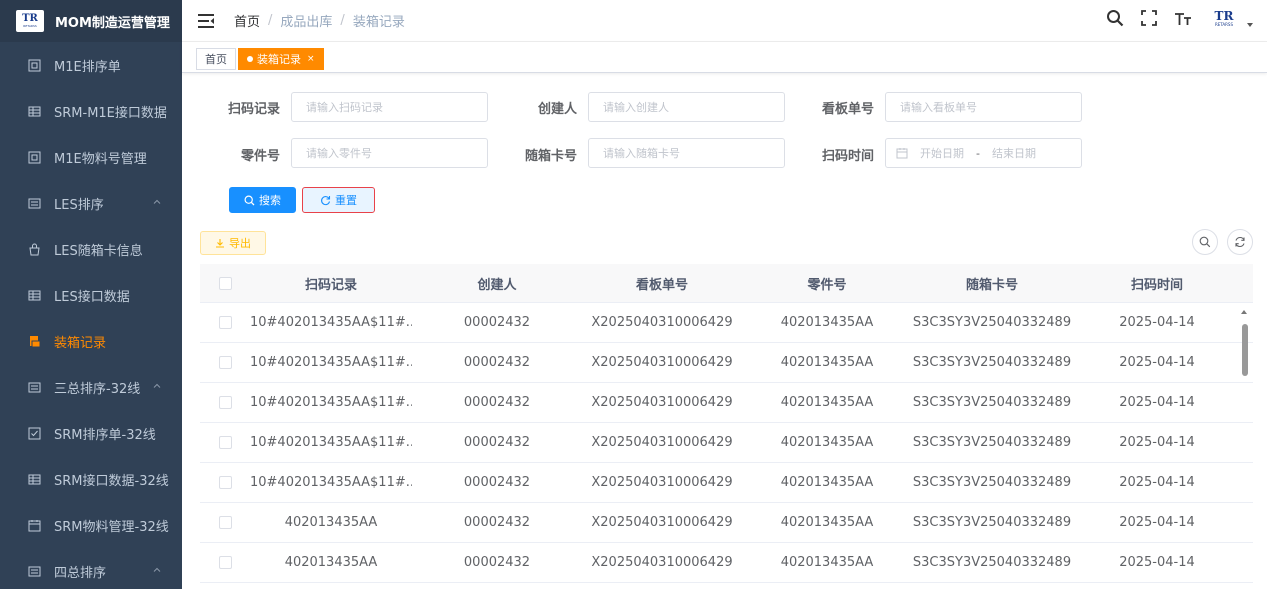 Image resolution: width=1267 pixels, height=589 pixels. What do you see at coordinates (378, 22) in the screenshot?
I see `breadcrumb-current: 装箱记录` at bounding box center [378, 22].